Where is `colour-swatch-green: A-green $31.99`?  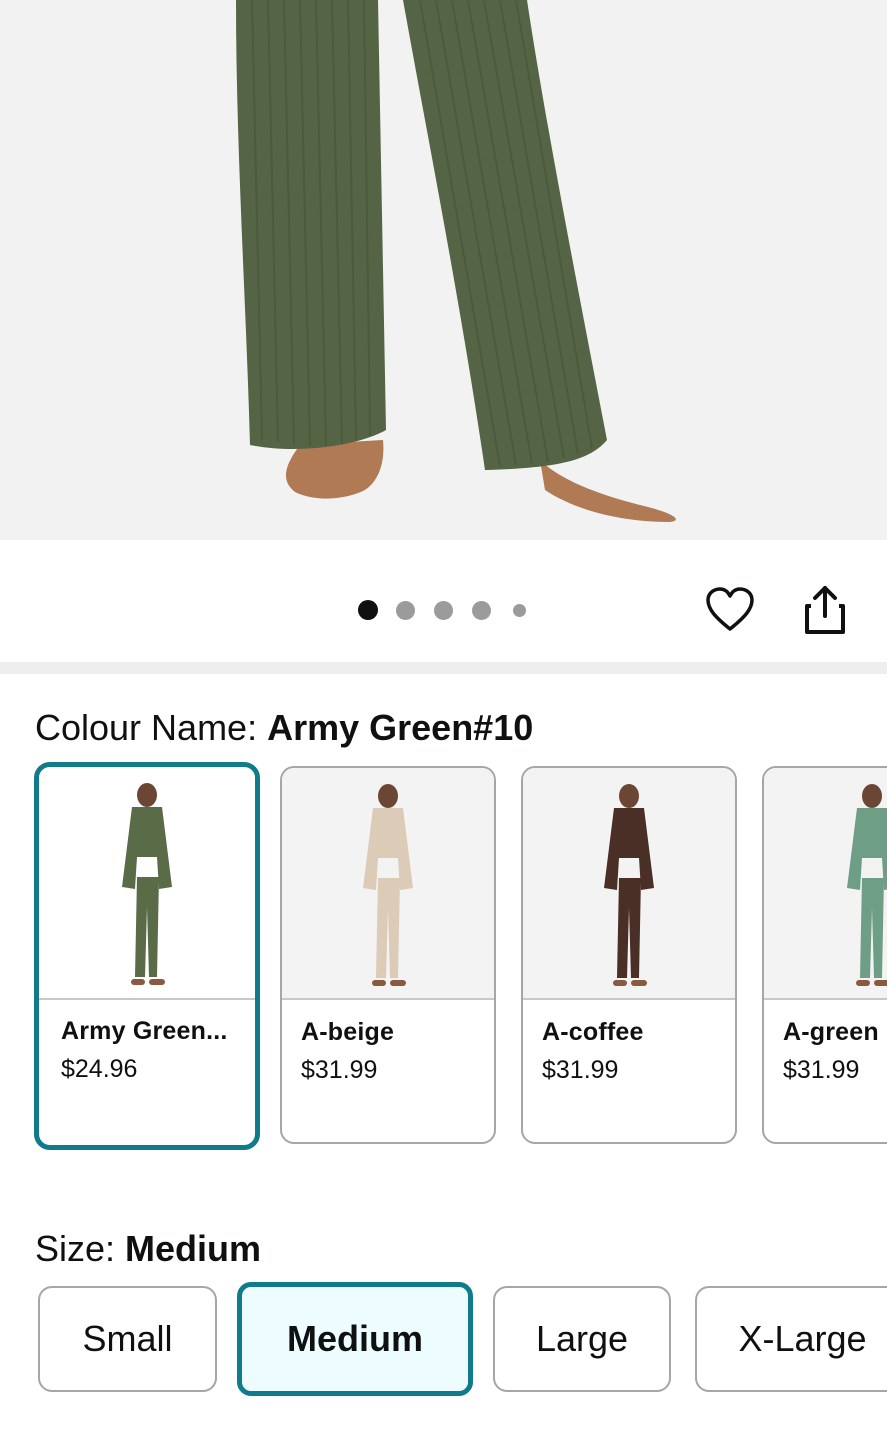 colour-swatch-green: A-green $31.99 is located at coordinates (824, 955).